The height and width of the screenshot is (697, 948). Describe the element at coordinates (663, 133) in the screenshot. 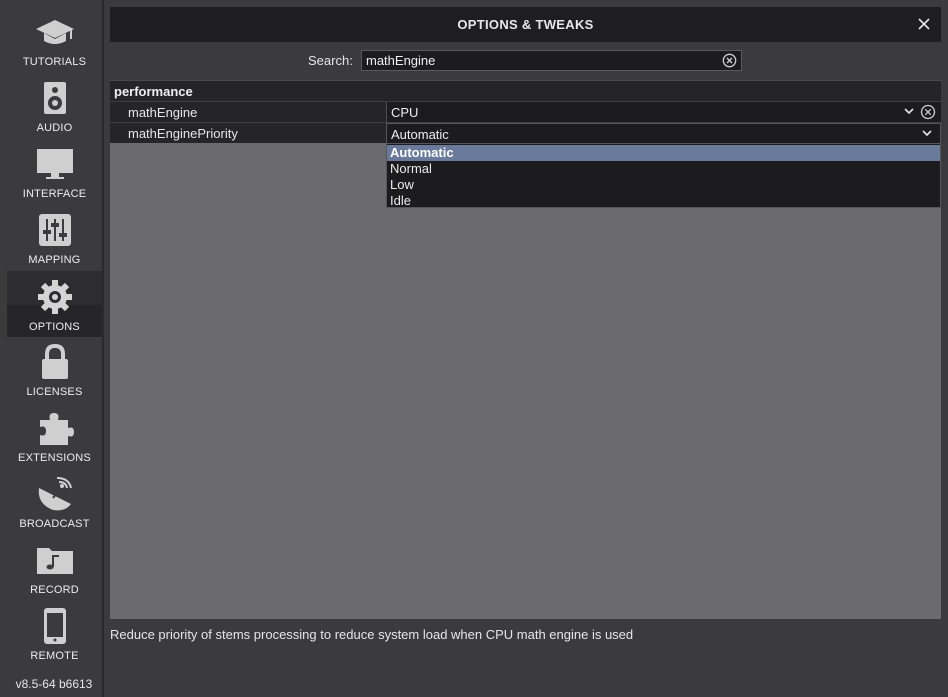

I see `setting-value-dropdown: Automatic` at that location.